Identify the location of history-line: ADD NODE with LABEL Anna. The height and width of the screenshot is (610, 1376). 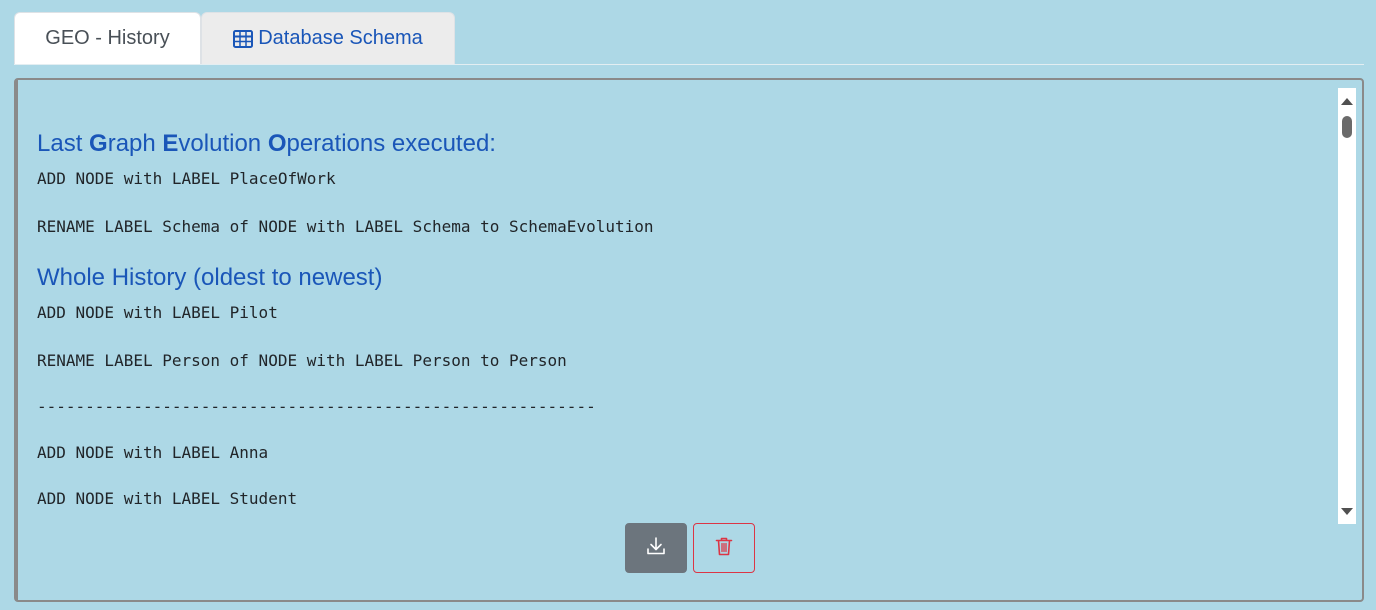
(153, 452).